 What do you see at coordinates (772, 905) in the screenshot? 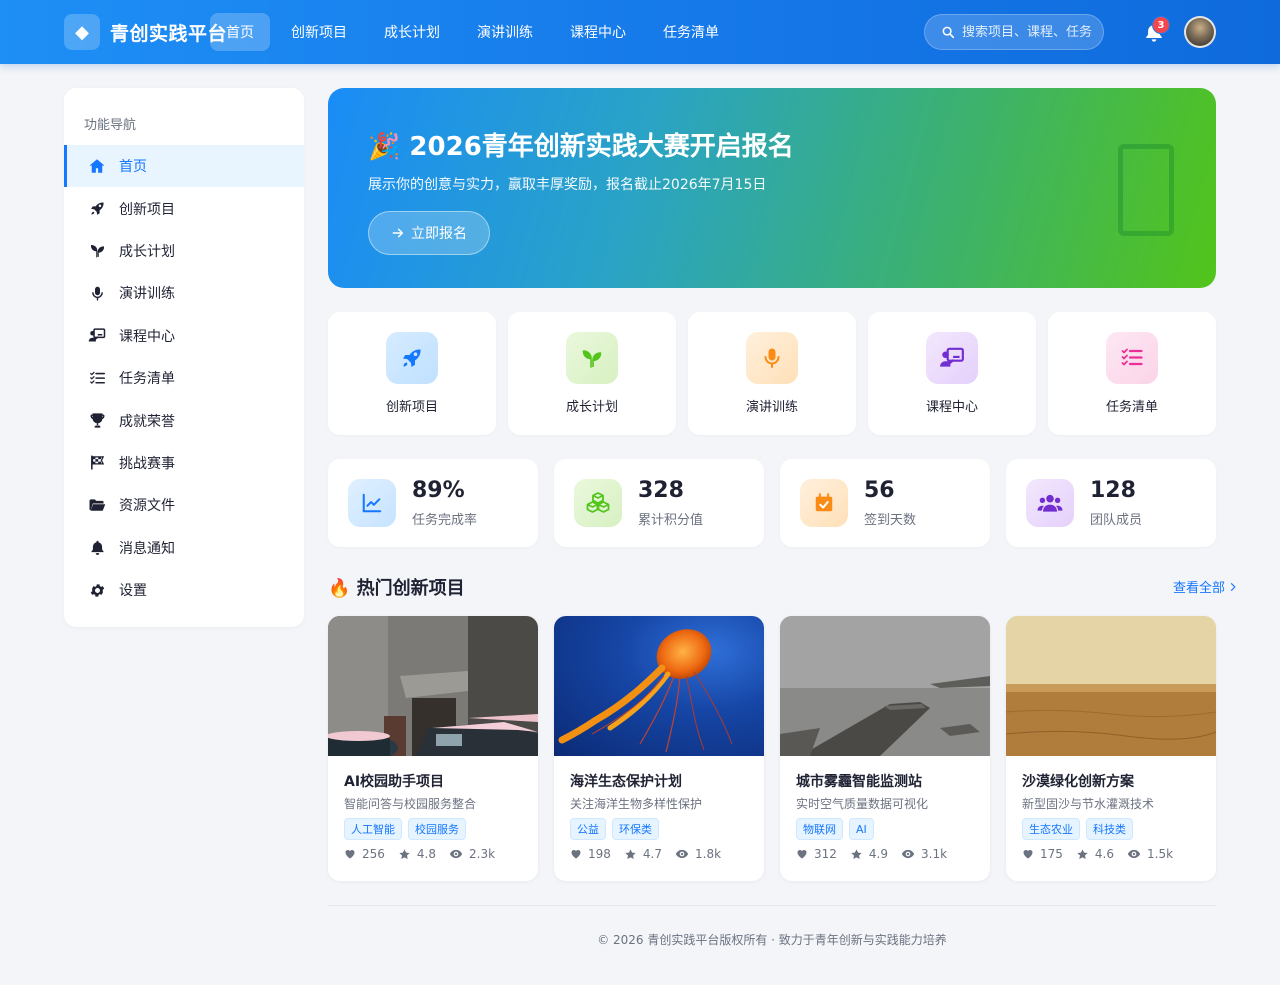
I see `footer-divider` at bounding box center [772, 905].